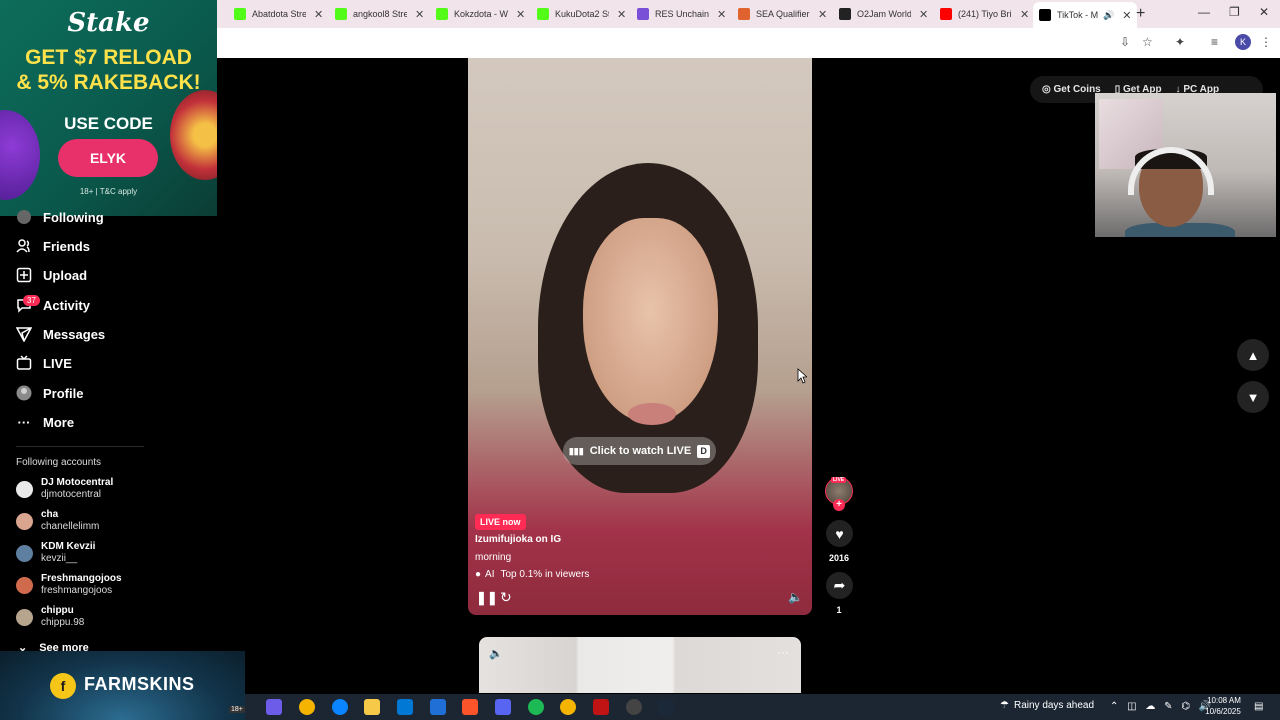  What do you see at coordinates (24, 393) in the screenshot?
I see `profile-avatar` at bounding box center [24, 393].